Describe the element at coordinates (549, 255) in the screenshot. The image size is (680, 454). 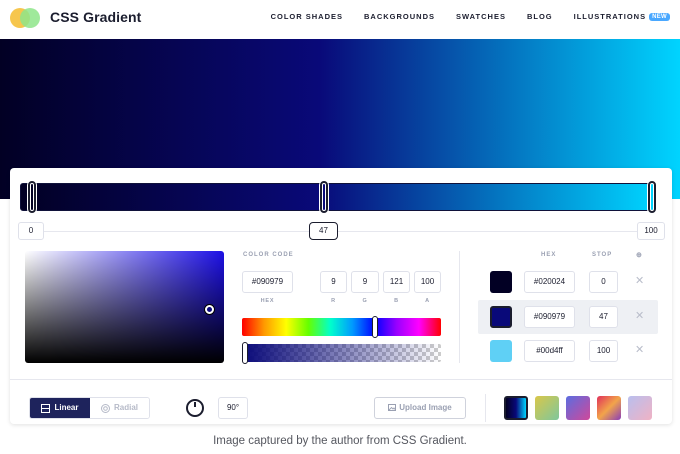
I see `stops-hex-header: HEX` at that location.